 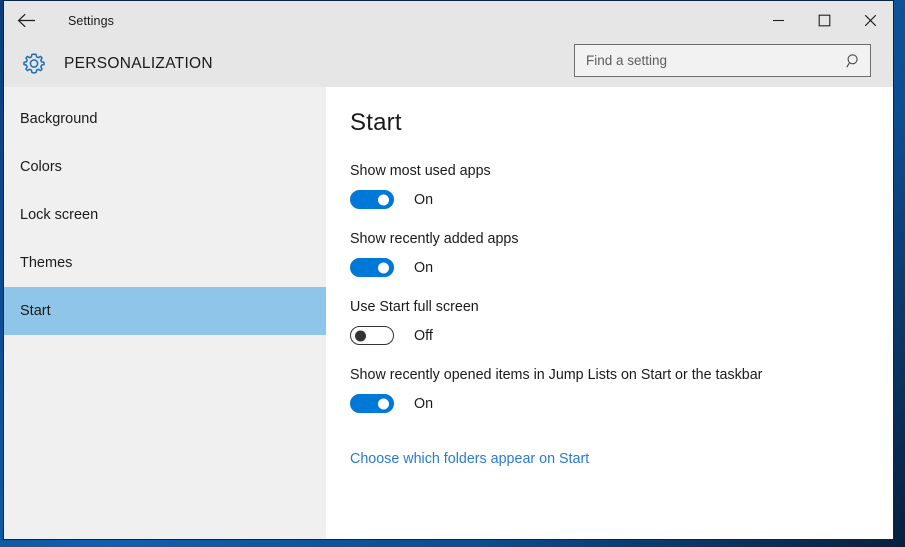 What do you see at coordinates (41, 167) in the screenshot?
I see `sidebar-item-label: Colors` at bounding box center [41, 167].